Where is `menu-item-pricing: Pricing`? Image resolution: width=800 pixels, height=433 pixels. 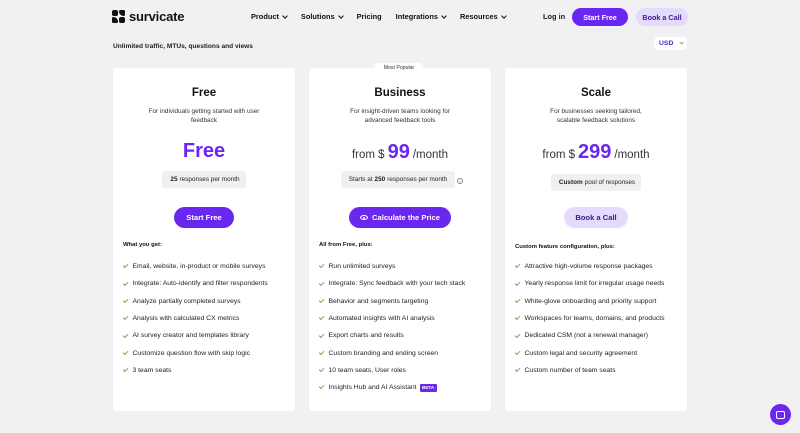
menu-item-pricing: Pricing is located at coordinates (369, 16).